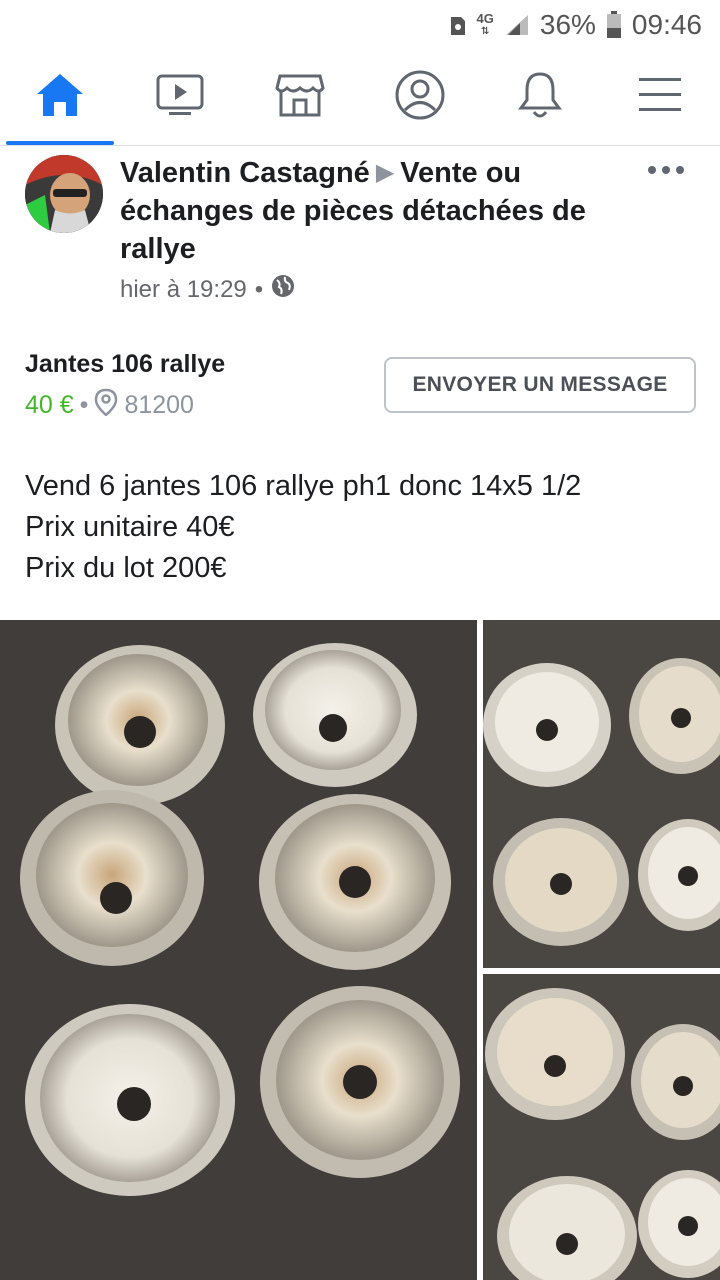 Image resolution: width=720 pixels, height=1280 pixels. I want to click on top-nav, so click(360, 98).